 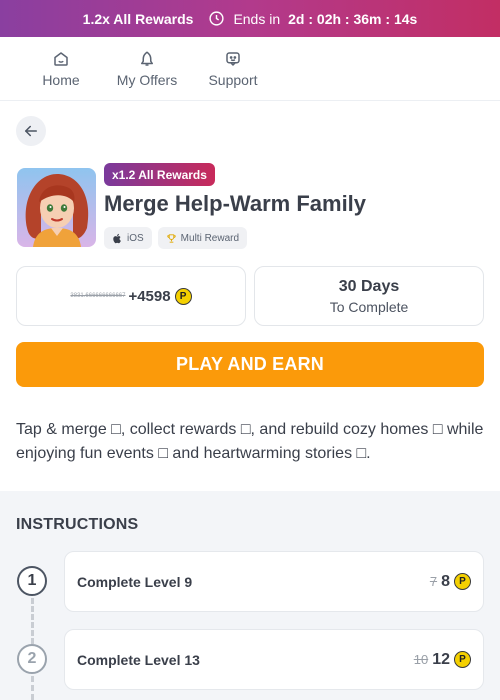 I want to click on back-button, so click(x=31, y=131).